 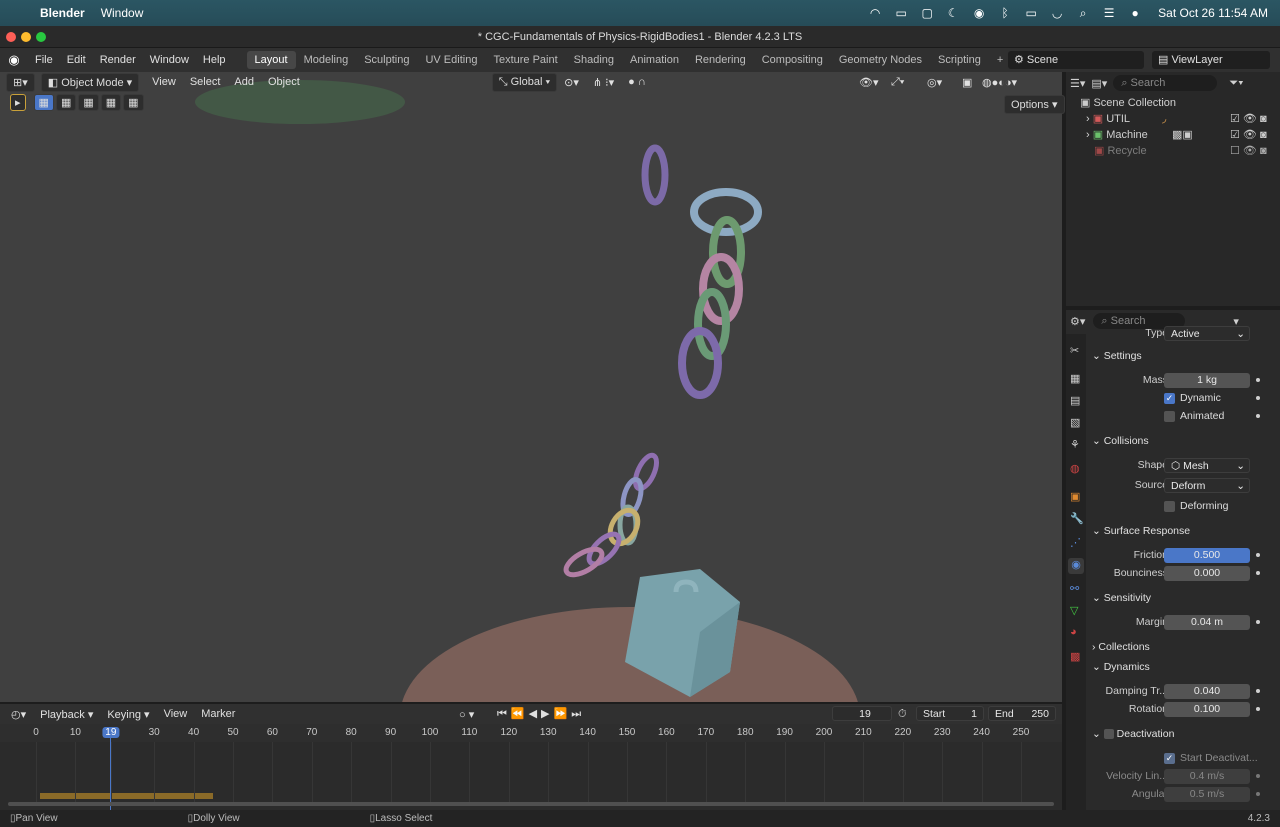 What do you see at coordinates (1248, 134) in the screenshot?
I see `checkbox-icon: ☑ 👁 ◙` at bounding box center [1248, 134].